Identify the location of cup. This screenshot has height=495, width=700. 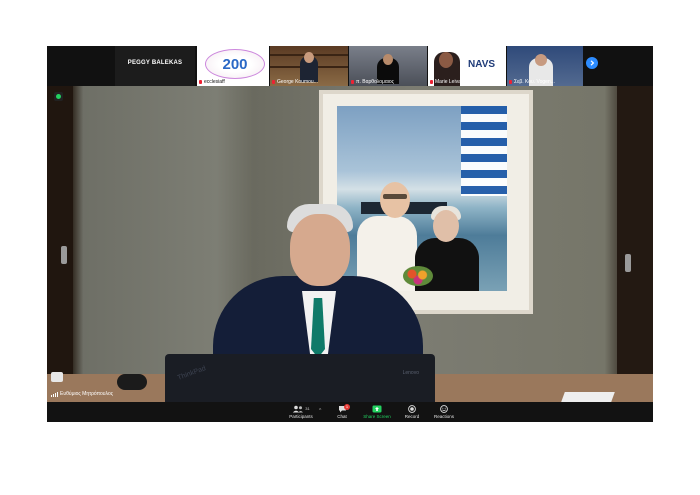
(57, 377).